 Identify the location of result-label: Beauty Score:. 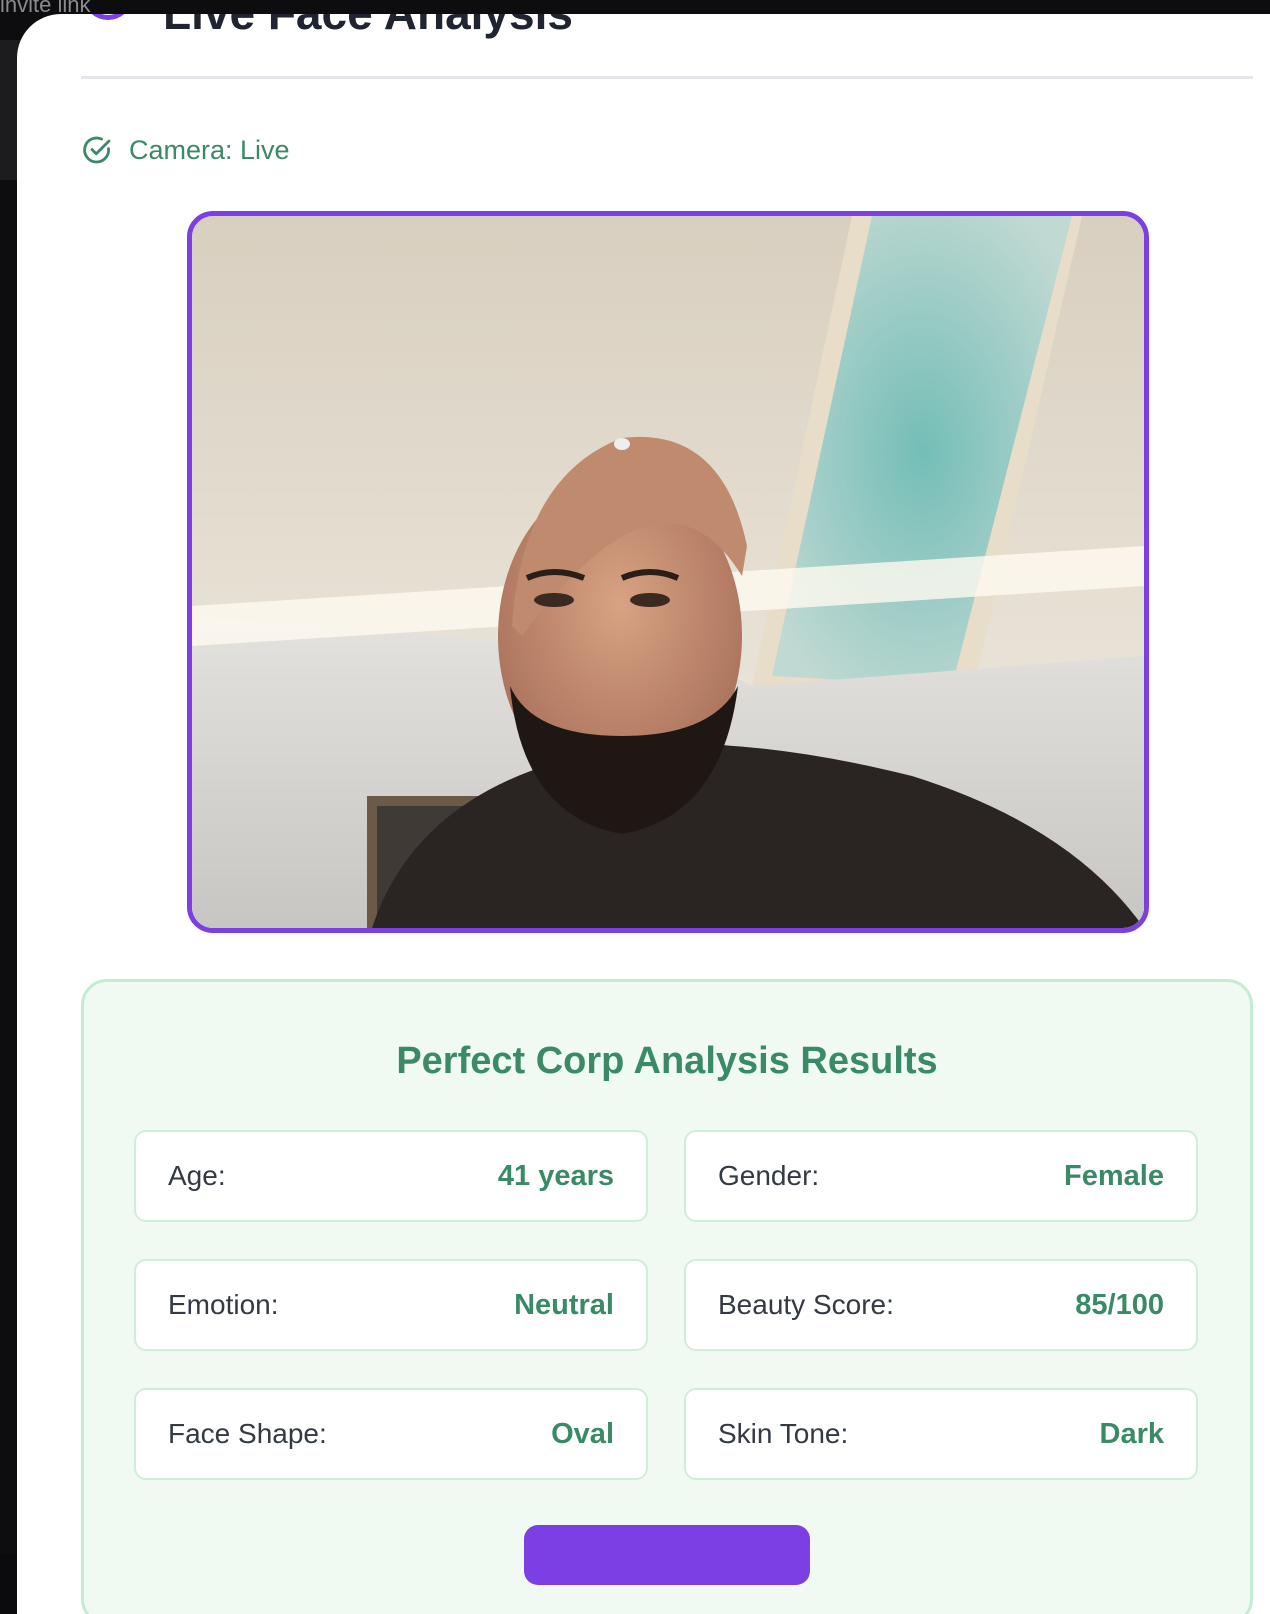
(806, 1304).